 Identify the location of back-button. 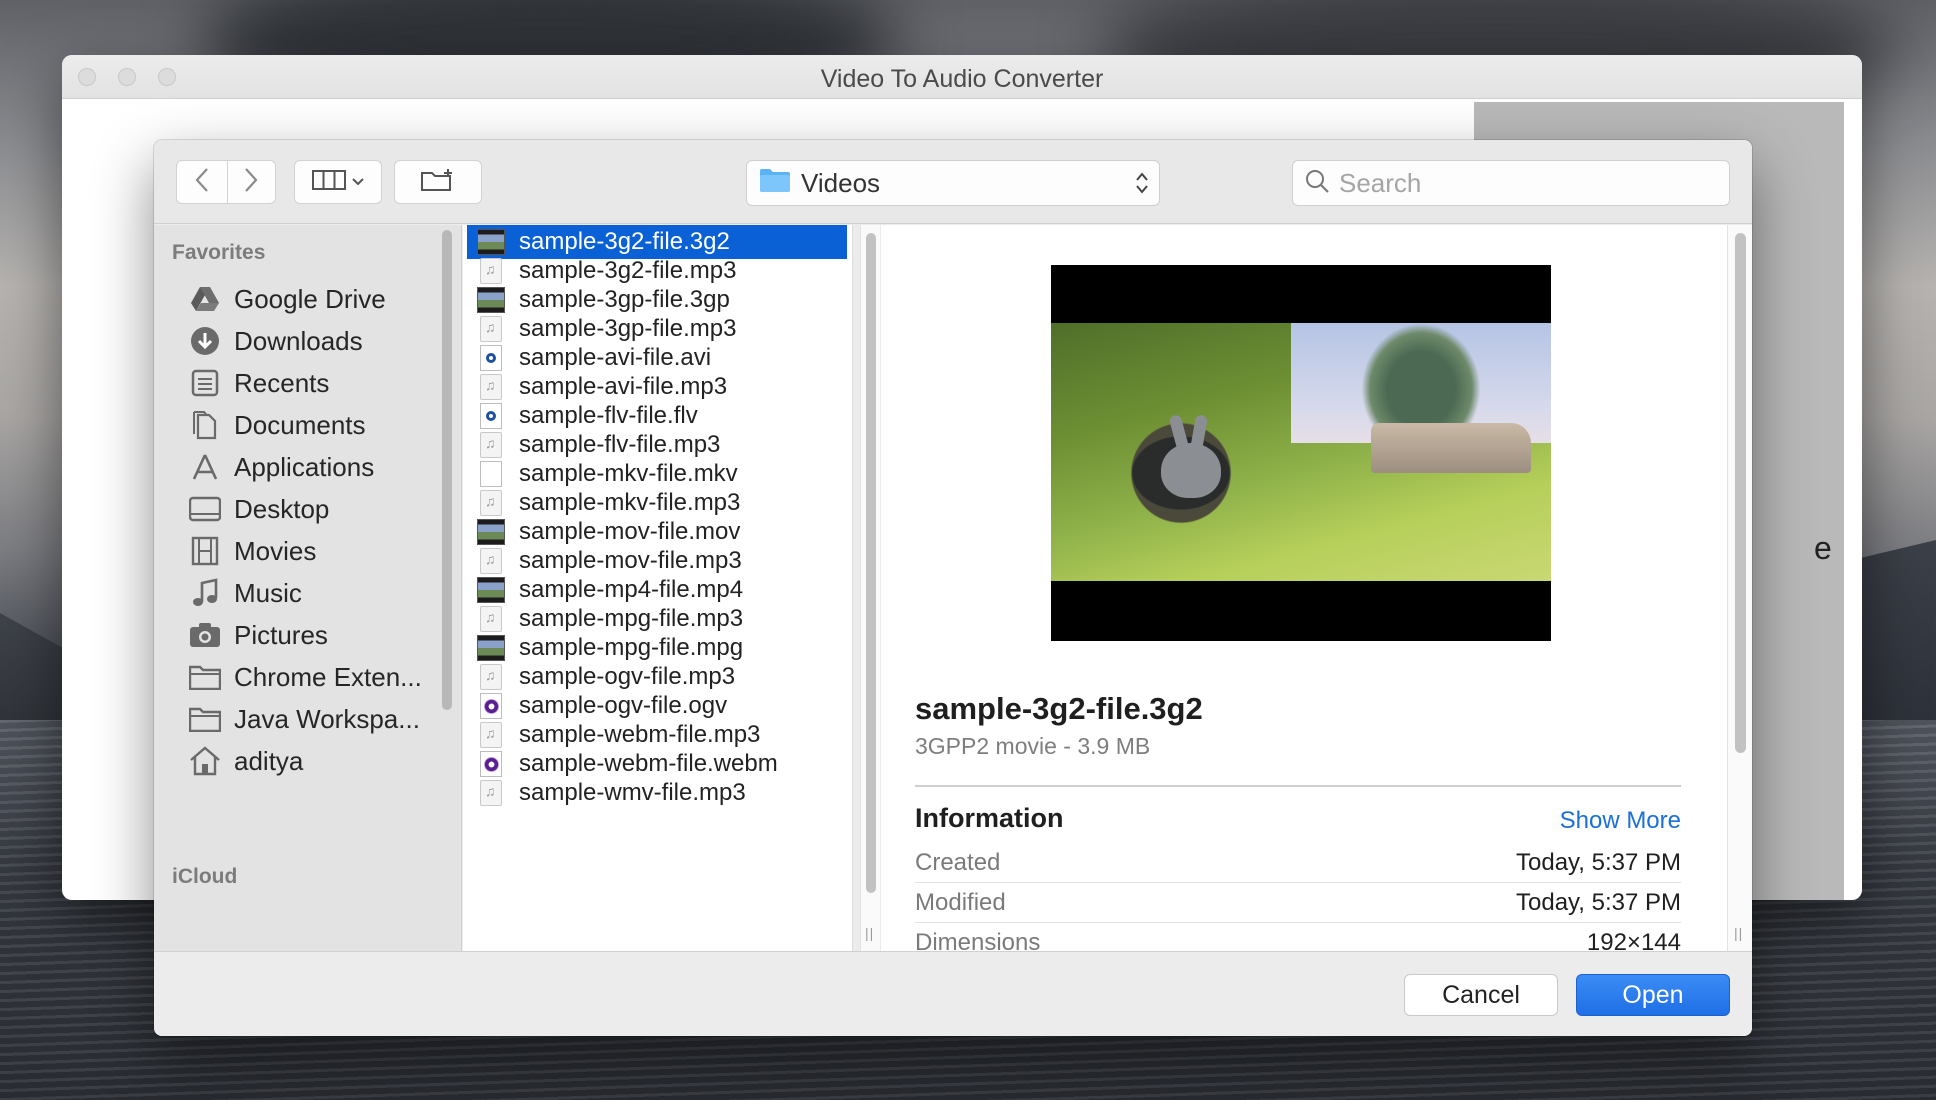
(201, 182).